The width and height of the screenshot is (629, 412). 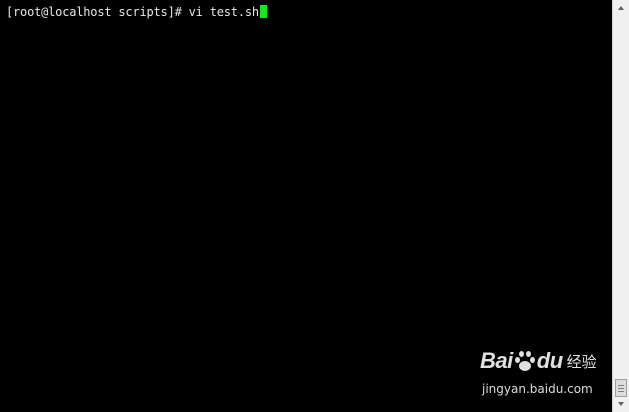 I want to click on scroll-down-button, so click(x=621, y=404).